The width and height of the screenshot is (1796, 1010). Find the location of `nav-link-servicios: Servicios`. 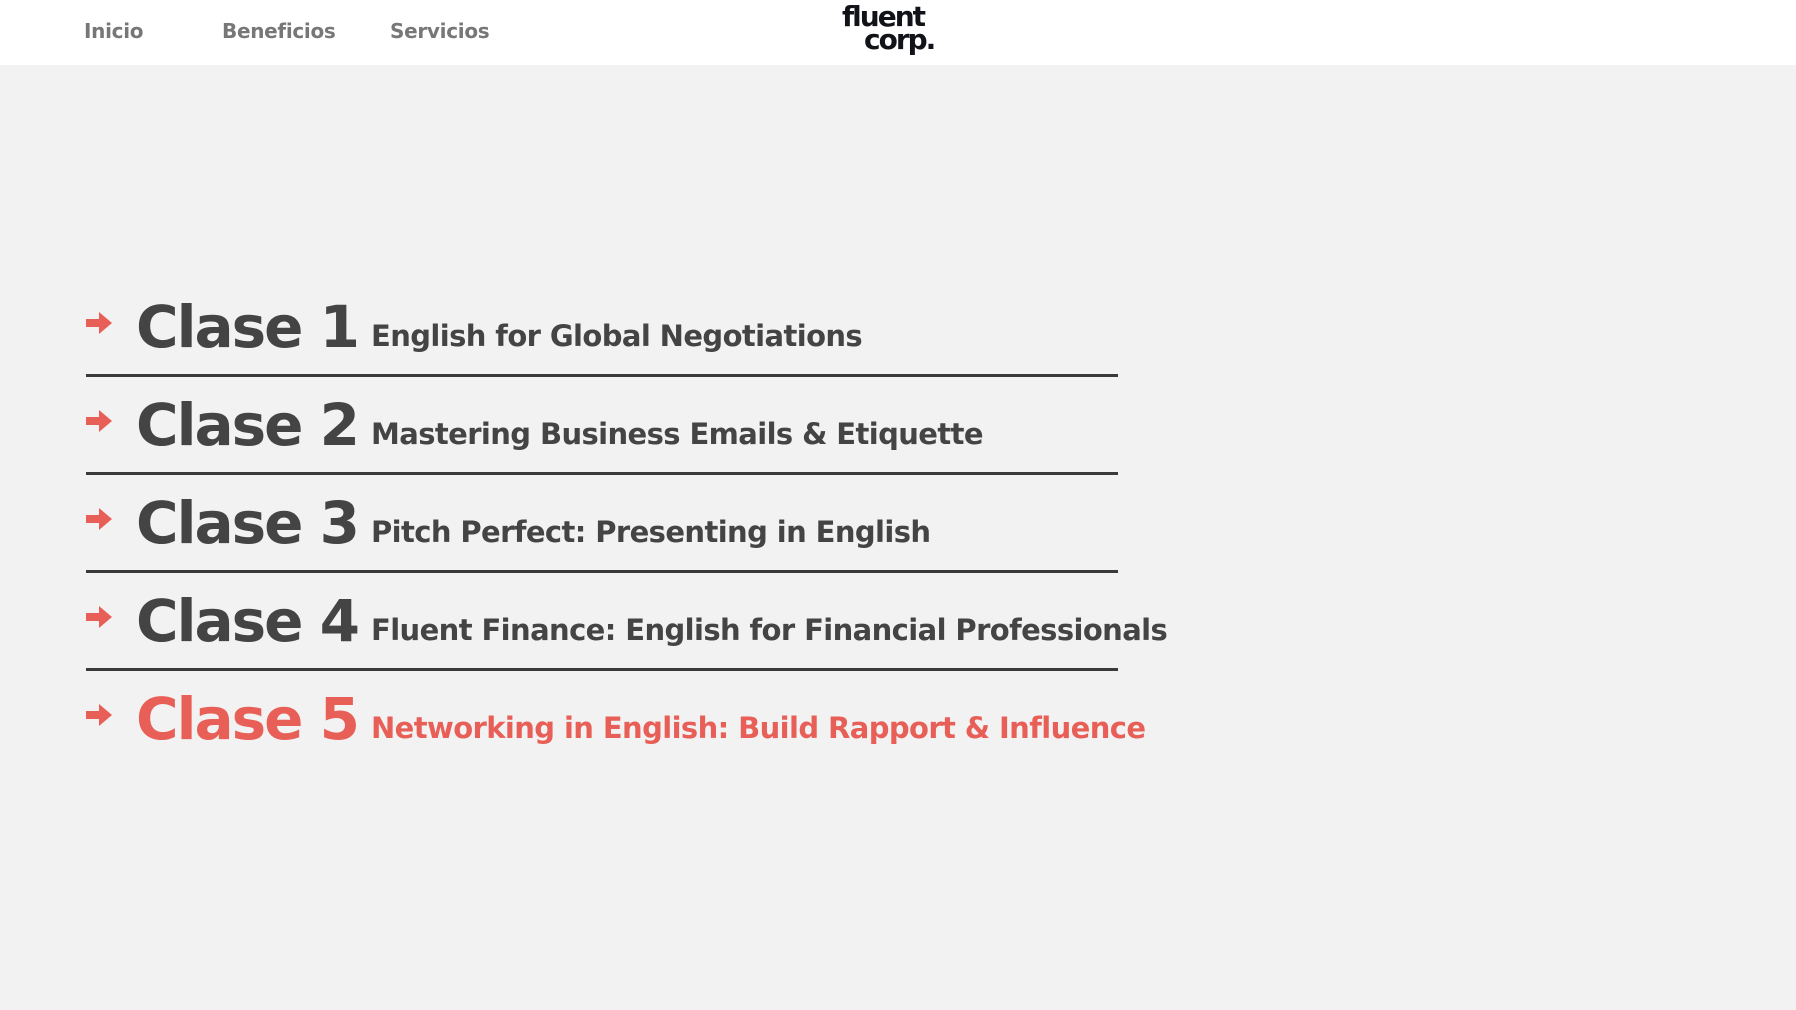

nav-link-servicios: Servicios is located at coordinates (440, 31).